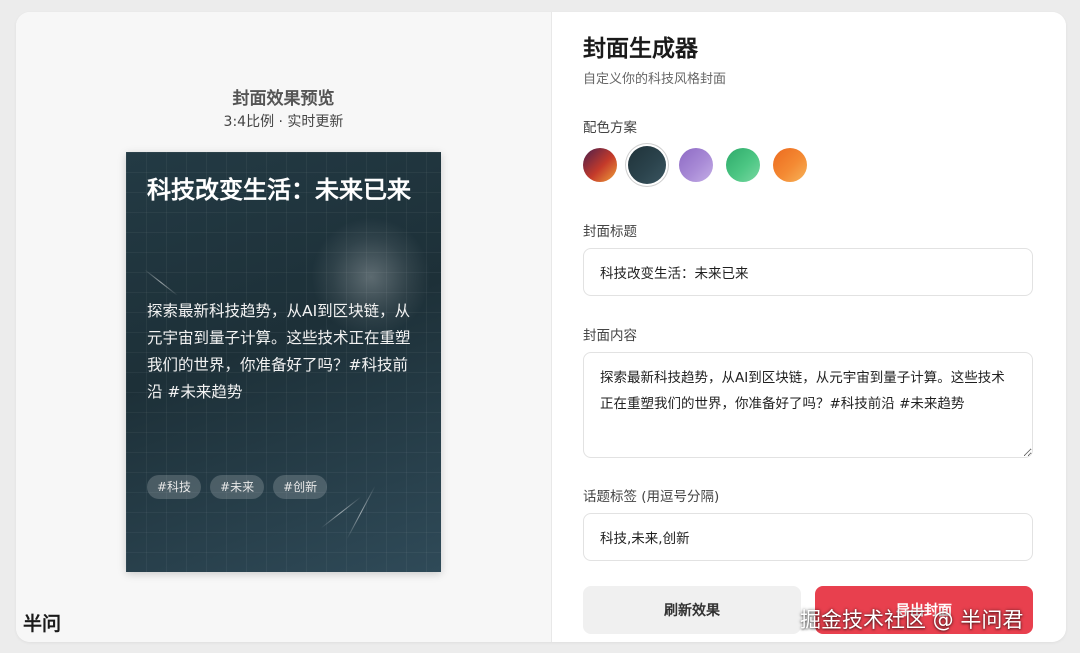 This screenshot has width=1080, height=653. I want to click on color-scheme-picker, so click(701, 165).